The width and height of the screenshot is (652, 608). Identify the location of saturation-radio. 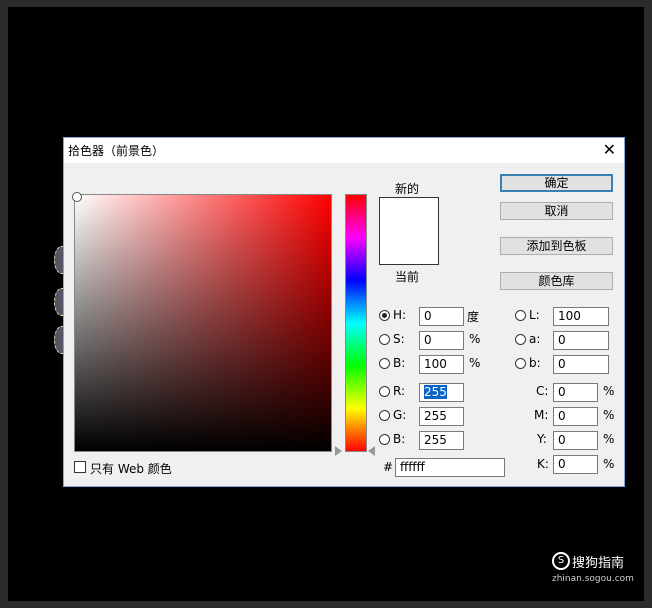
(384, 339).